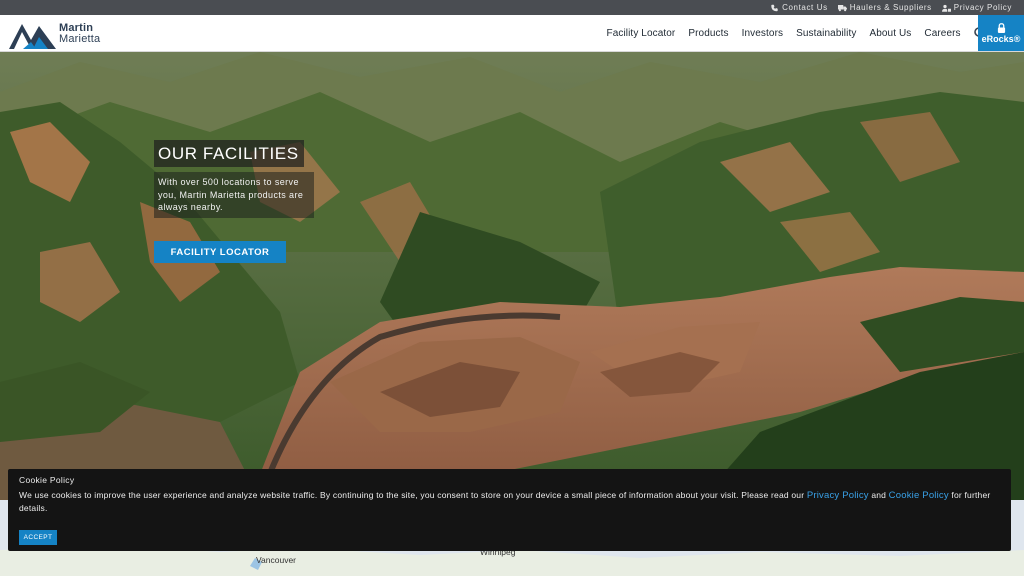  I want to click on logo-mountains-icon, so click(32, 36).